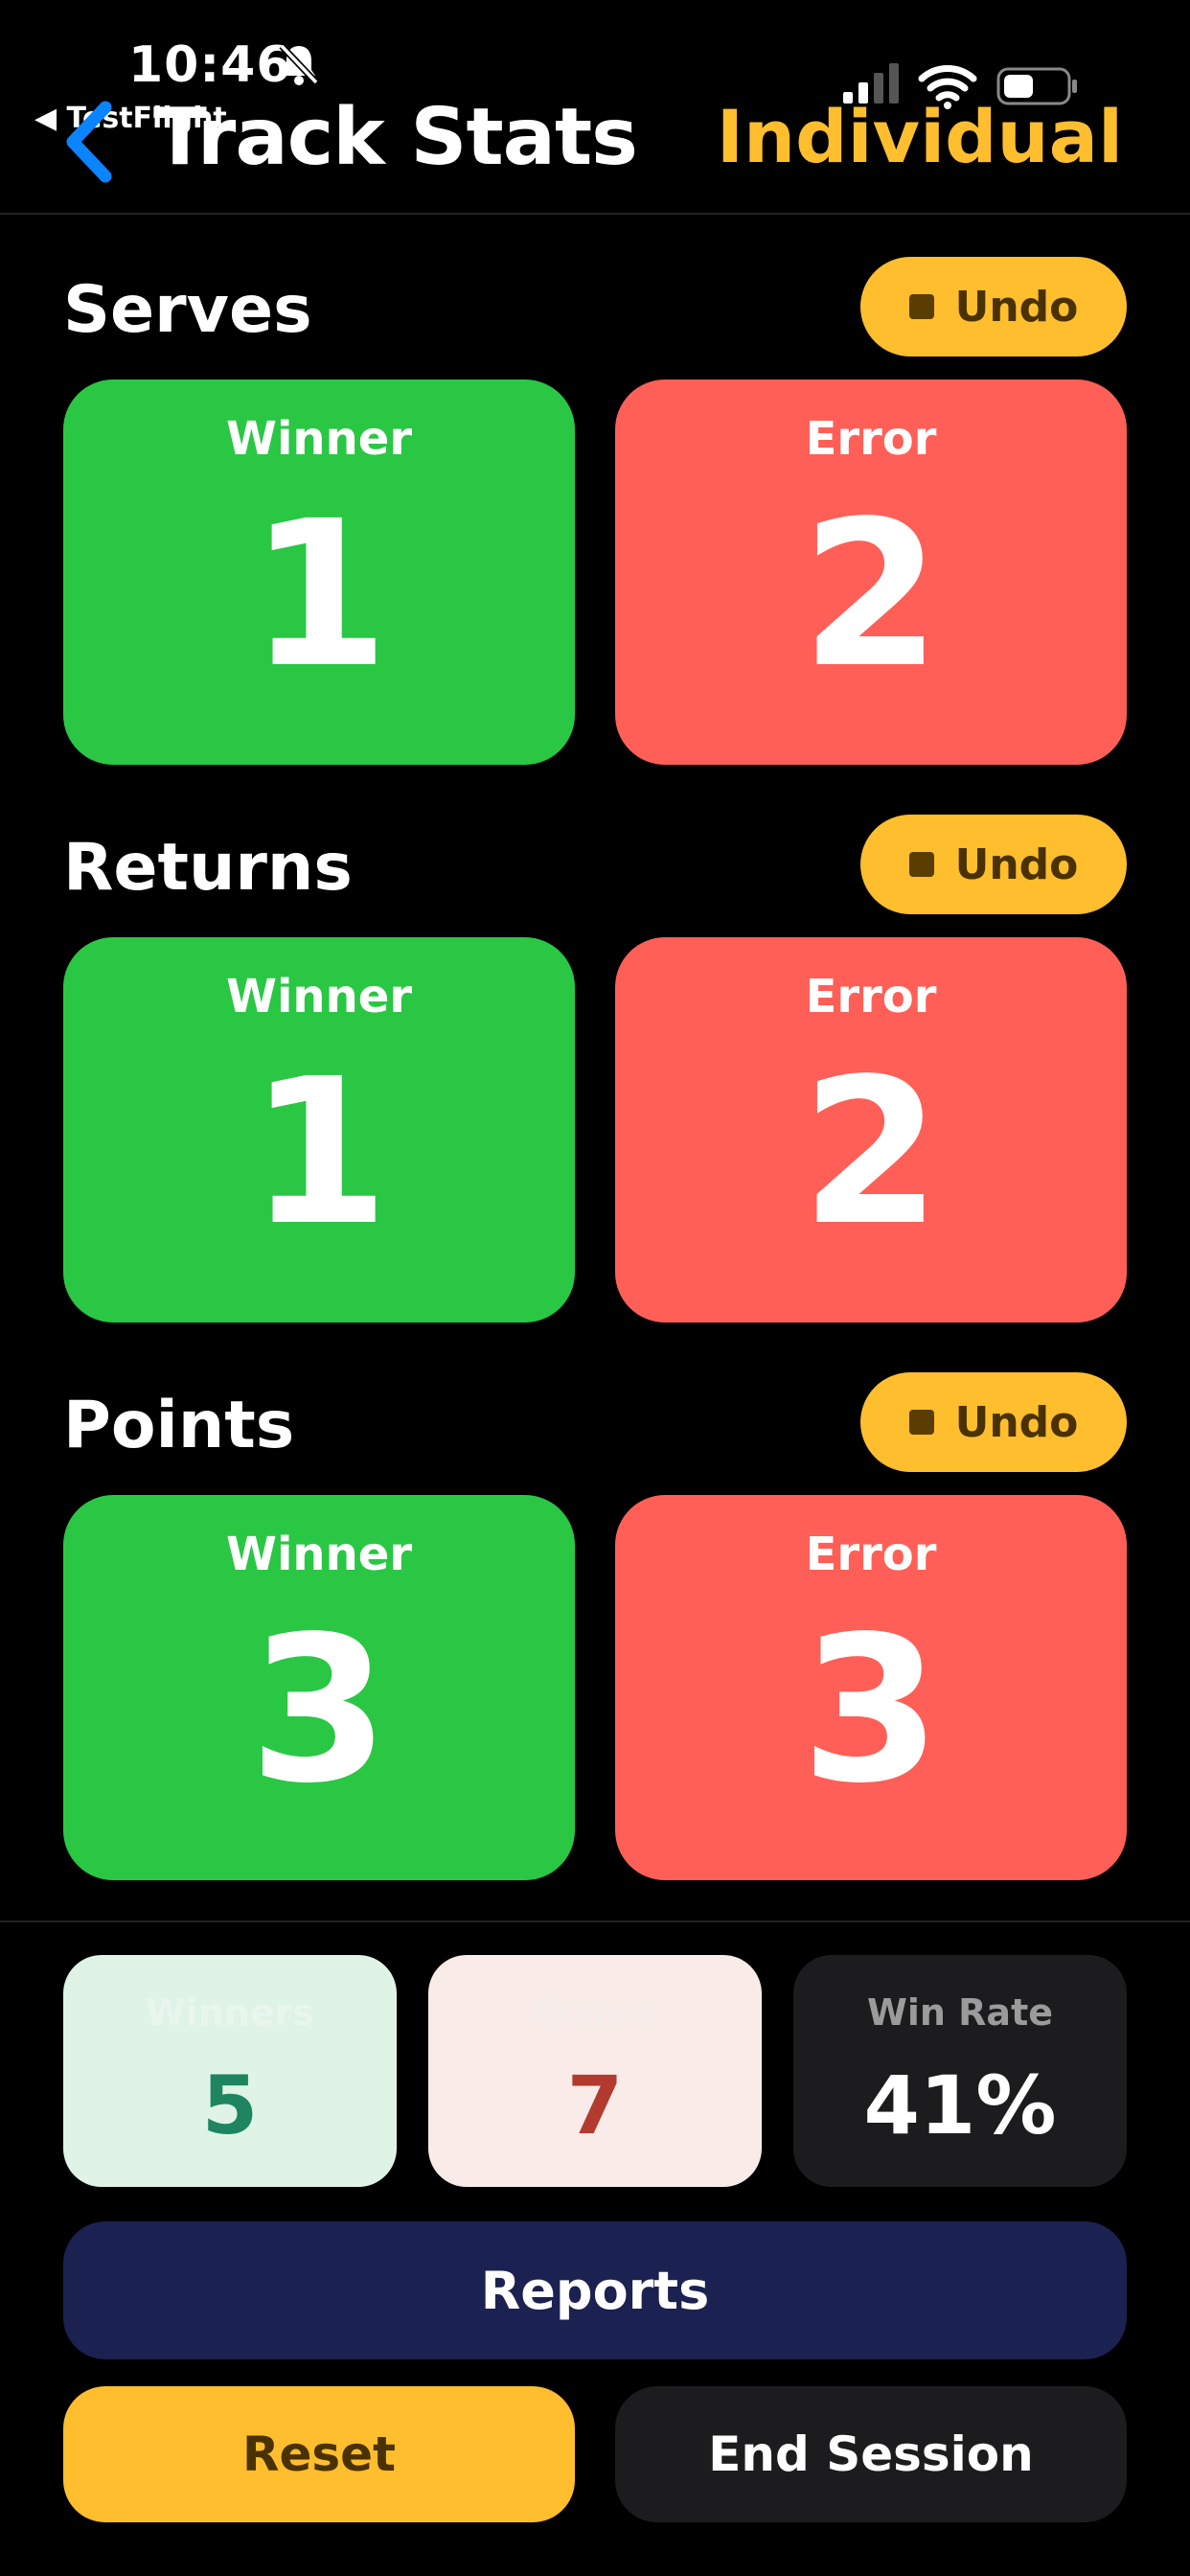  Describe the element at coordinates (595, 2290) in the screenshot. I see `reports-button: Reports` at that location.